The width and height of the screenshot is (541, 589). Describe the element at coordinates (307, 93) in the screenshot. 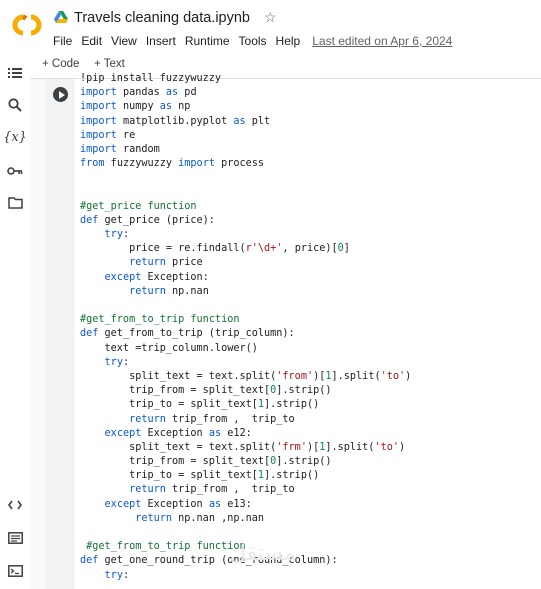

I see `code-line: import pandas as pd` at that location.